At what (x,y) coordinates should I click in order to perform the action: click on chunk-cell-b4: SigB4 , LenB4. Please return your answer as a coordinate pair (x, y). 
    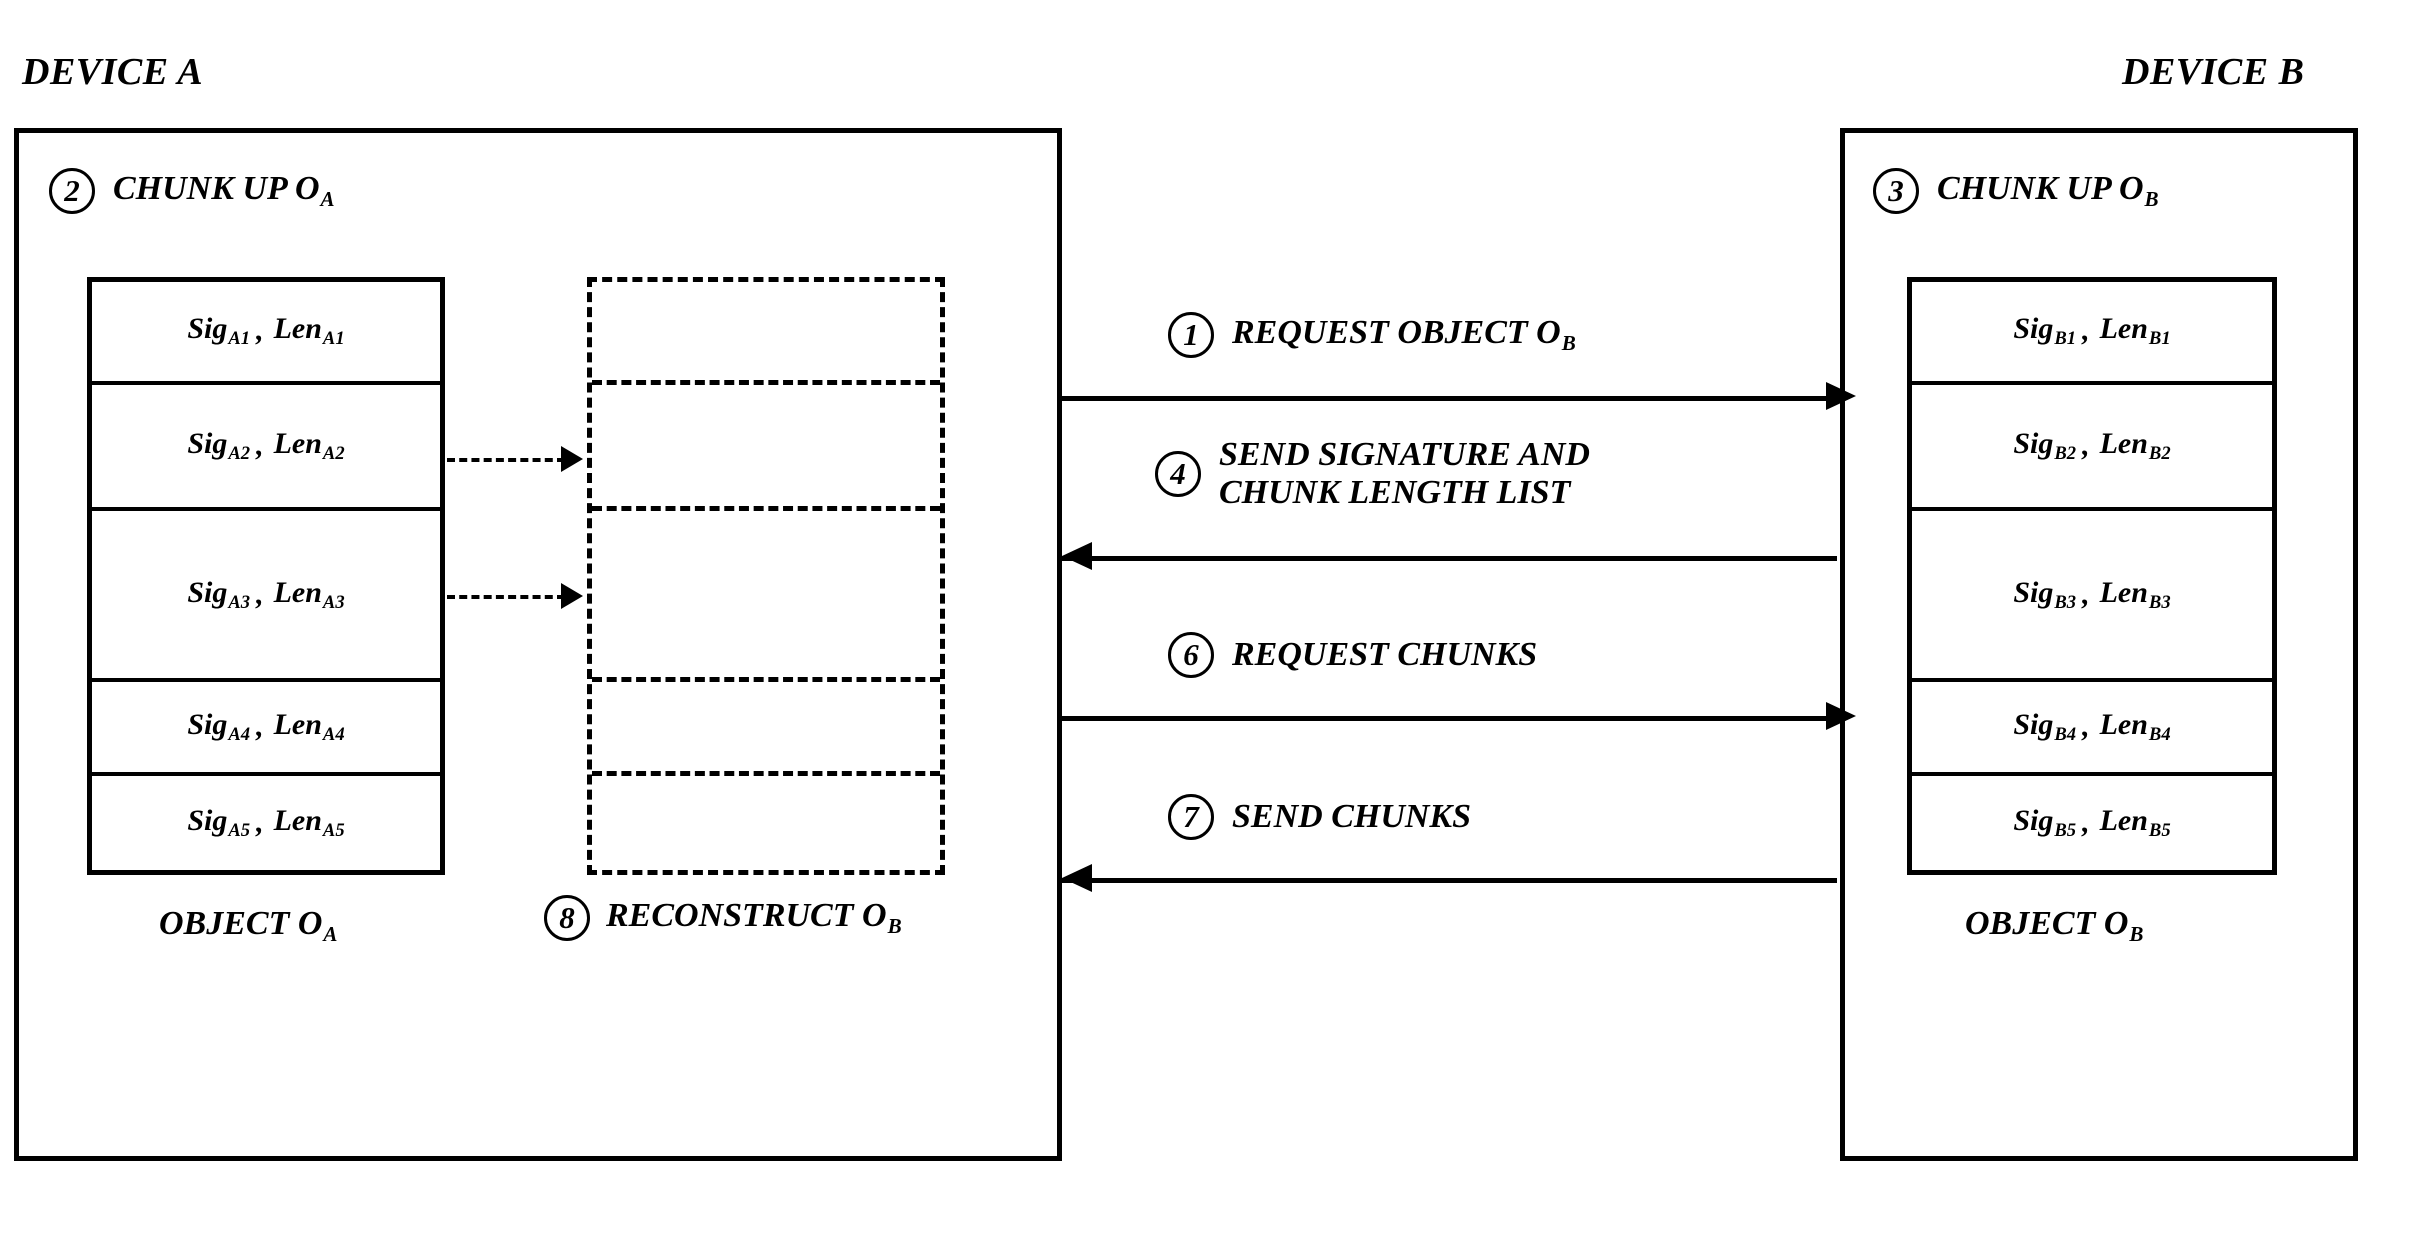
    Looking at the image, I should click on (2092, 729).